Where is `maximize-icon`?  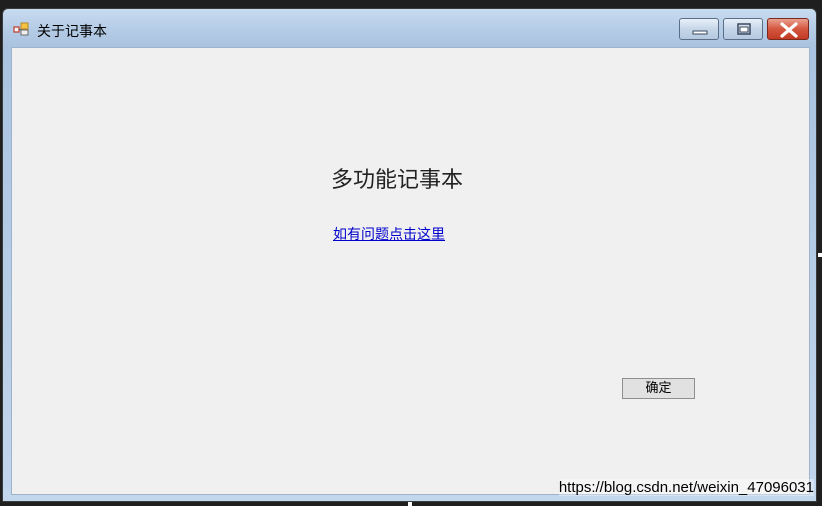 maximize-icon is located at coordinates (744, 29).